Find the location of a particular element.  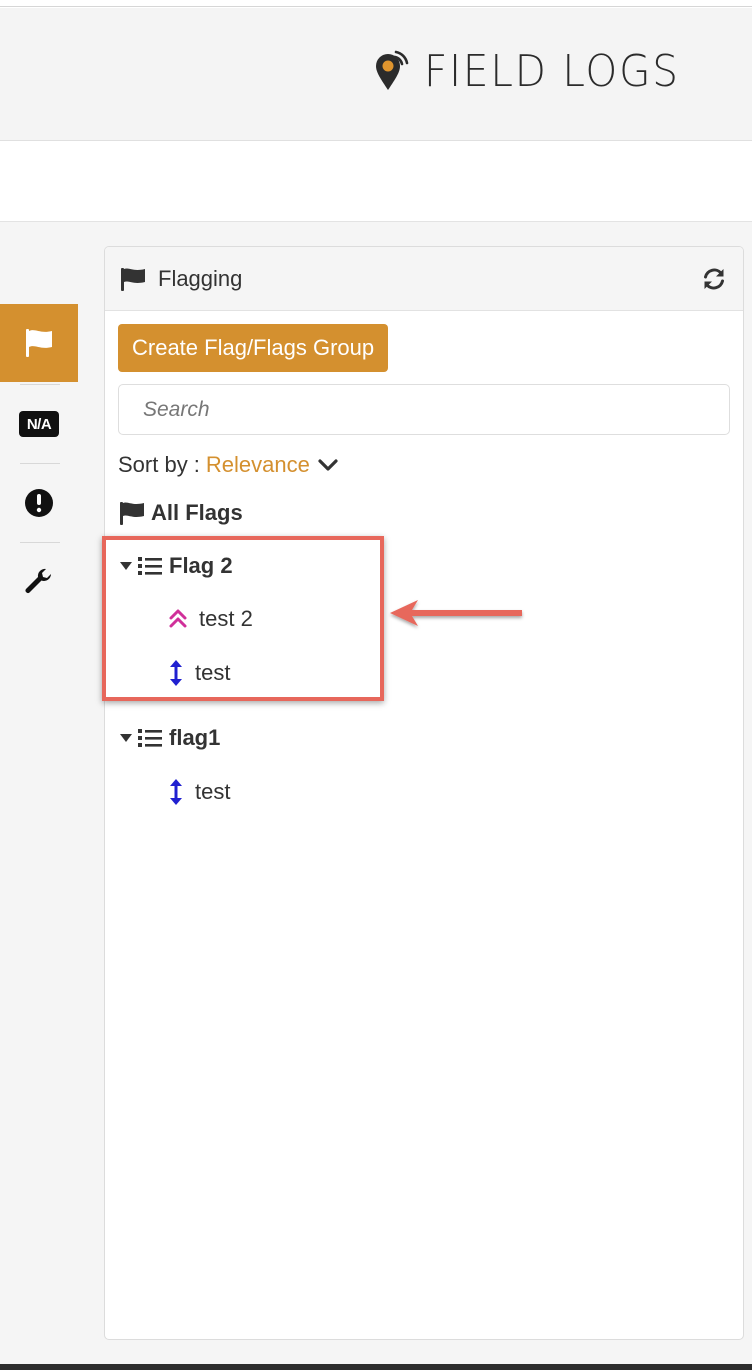

chevron-down-icon is located at coordinates (328, 465).